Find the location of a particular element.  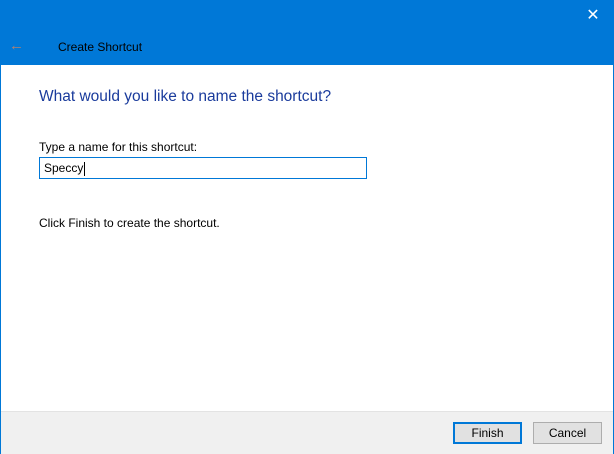

name-label: Type a name for this shortcut: is located at coordinates (118, 147).